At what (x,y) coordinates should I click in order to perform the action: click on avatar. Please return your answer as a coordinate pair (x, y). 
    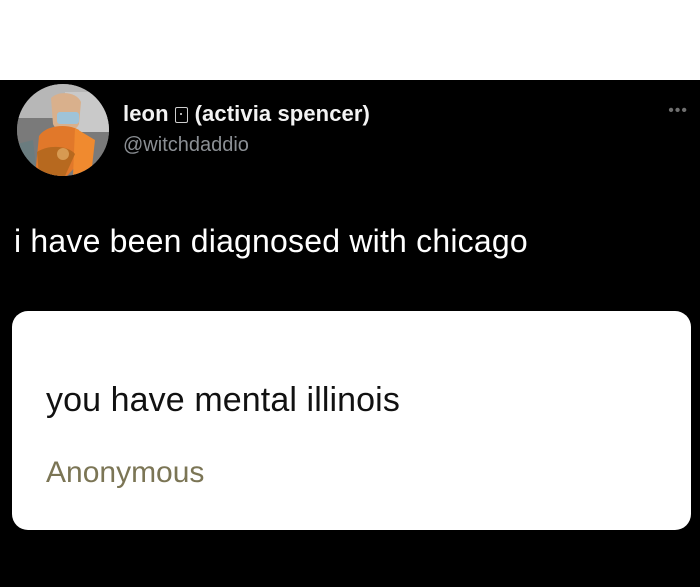
    Looking at the image, I should click on (63, 130).